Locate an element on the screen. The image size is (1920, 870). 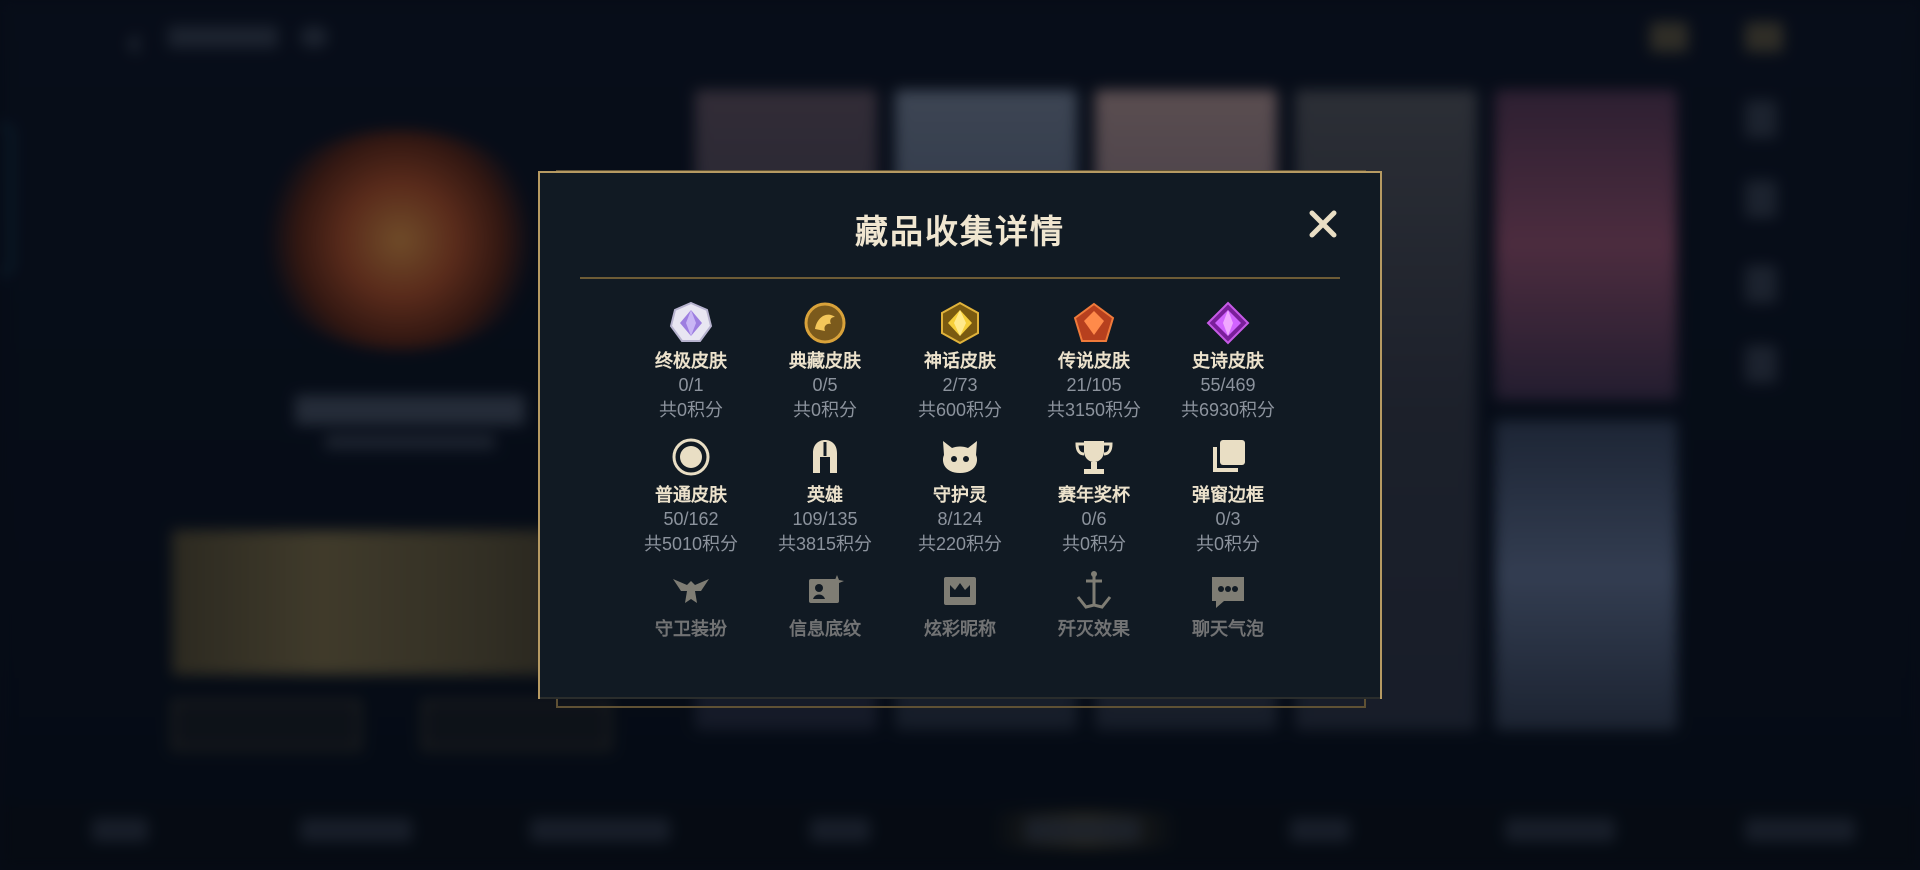
modal-title: 藏品收集详情 is located at coordinates (960, 231).